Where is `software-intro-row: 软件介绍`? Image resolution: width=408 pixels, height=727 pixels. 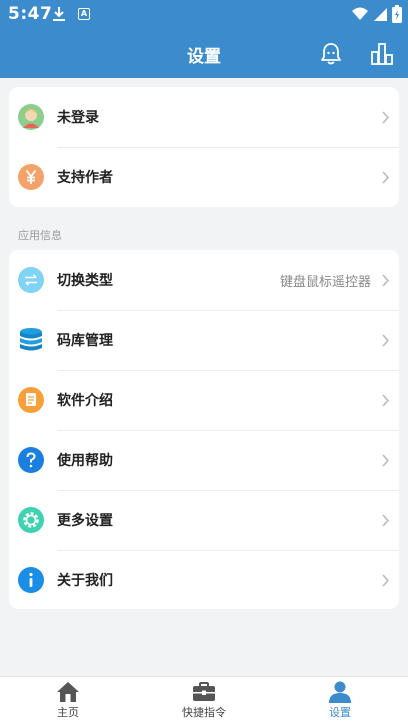
software-intro-row: 软件介绍 is located at coordinates (204, 400).